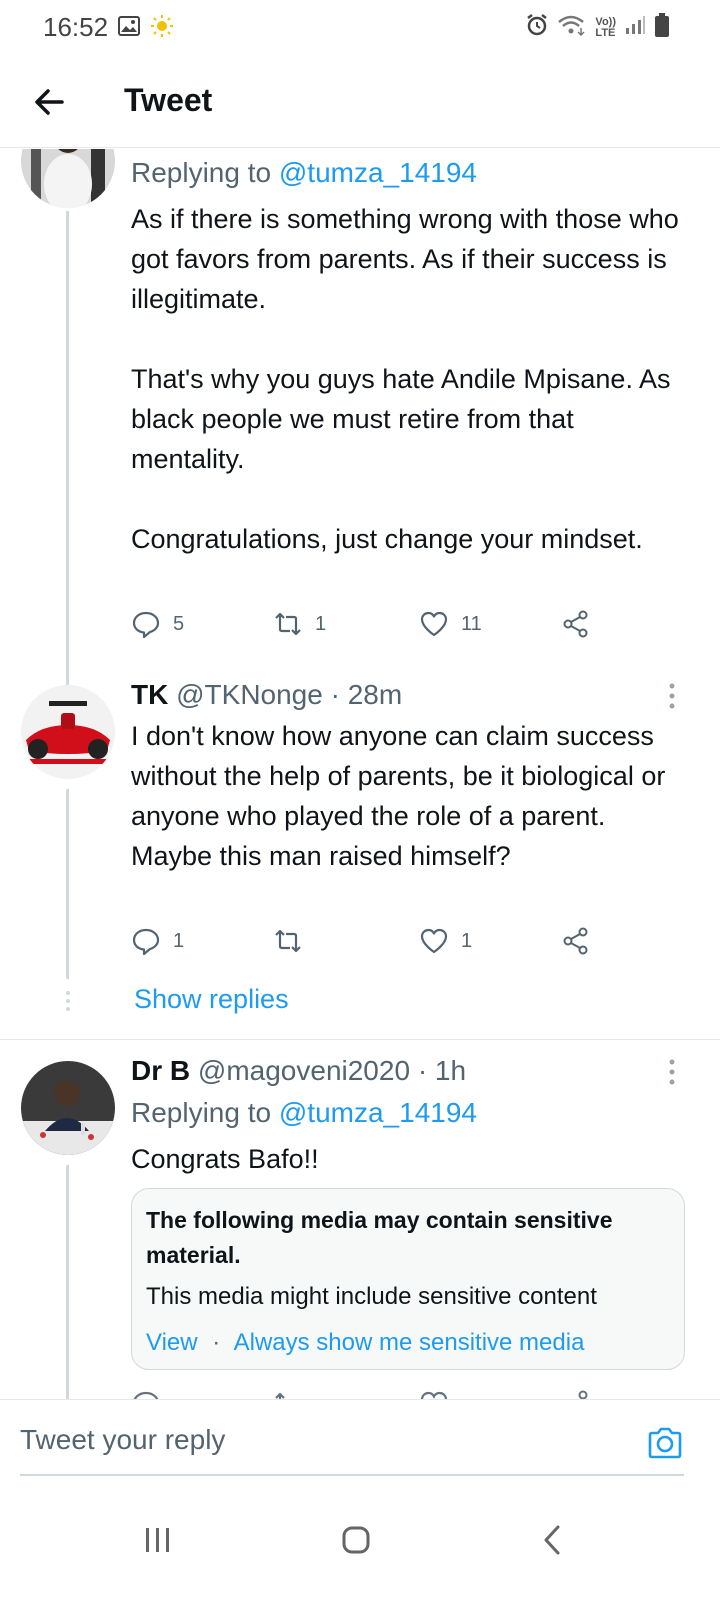 The width and height of the screenshot is (720, 1600). What do you see at coordinates (605, 27) in the screenshot?
I see `volte-icon: Vo)) LTE` at bounding box center [605, 27].